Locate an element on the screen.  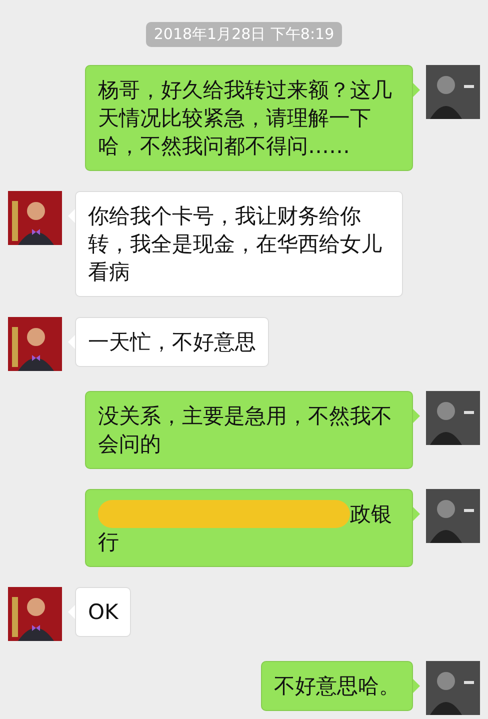
message-bubble: 不好意思哈。 is located at coordinates (337, 686).